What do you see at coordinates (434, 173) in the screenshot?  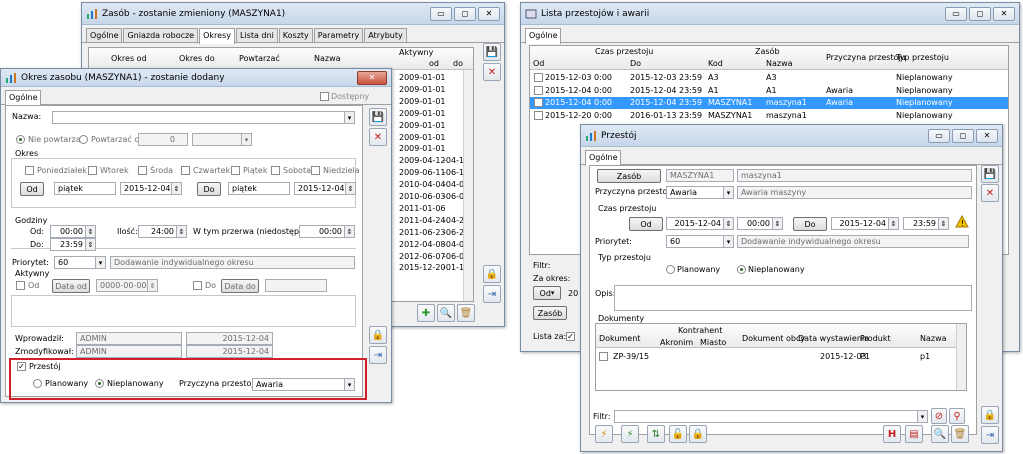 I see `table-row: 2009-06-11 -06-11` at bounding box center [434, 173].